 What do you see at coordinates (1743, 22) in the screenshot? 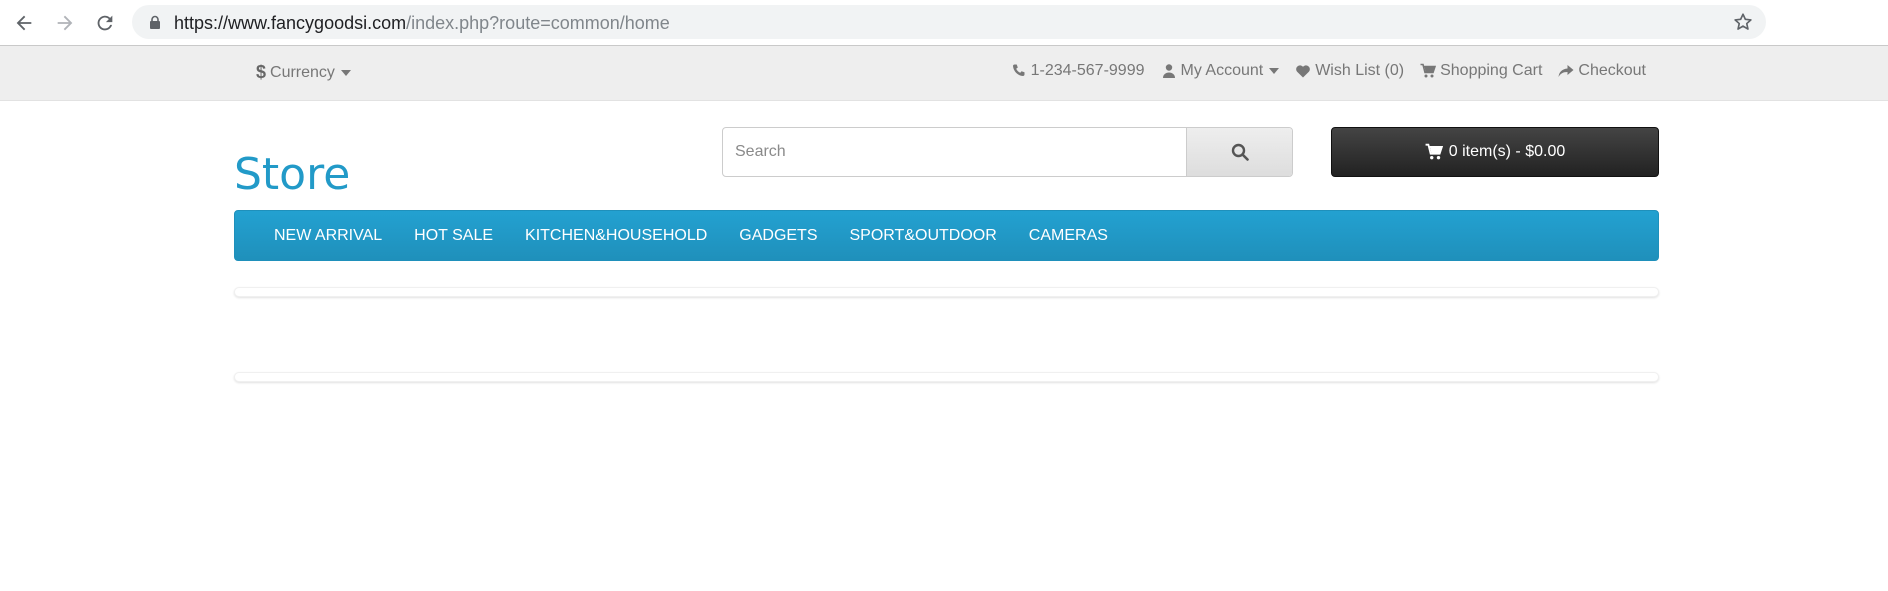
I see `star-icon` at bounding box center [1743, 22].